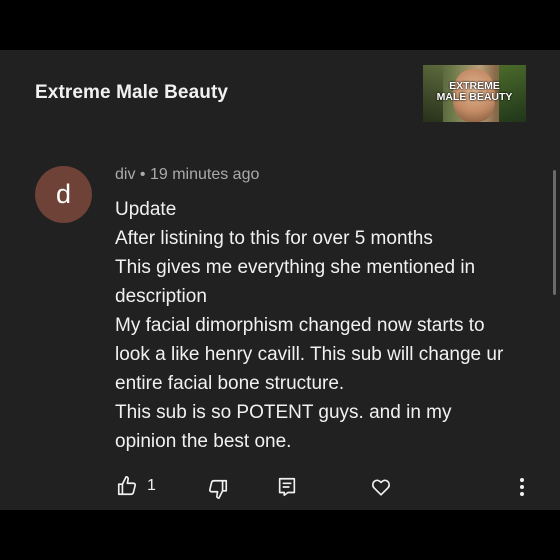 The image size is (560, 560). I want to click on video-thumbnail: EXTREME MALE BEAUTY, so click(474, 93).